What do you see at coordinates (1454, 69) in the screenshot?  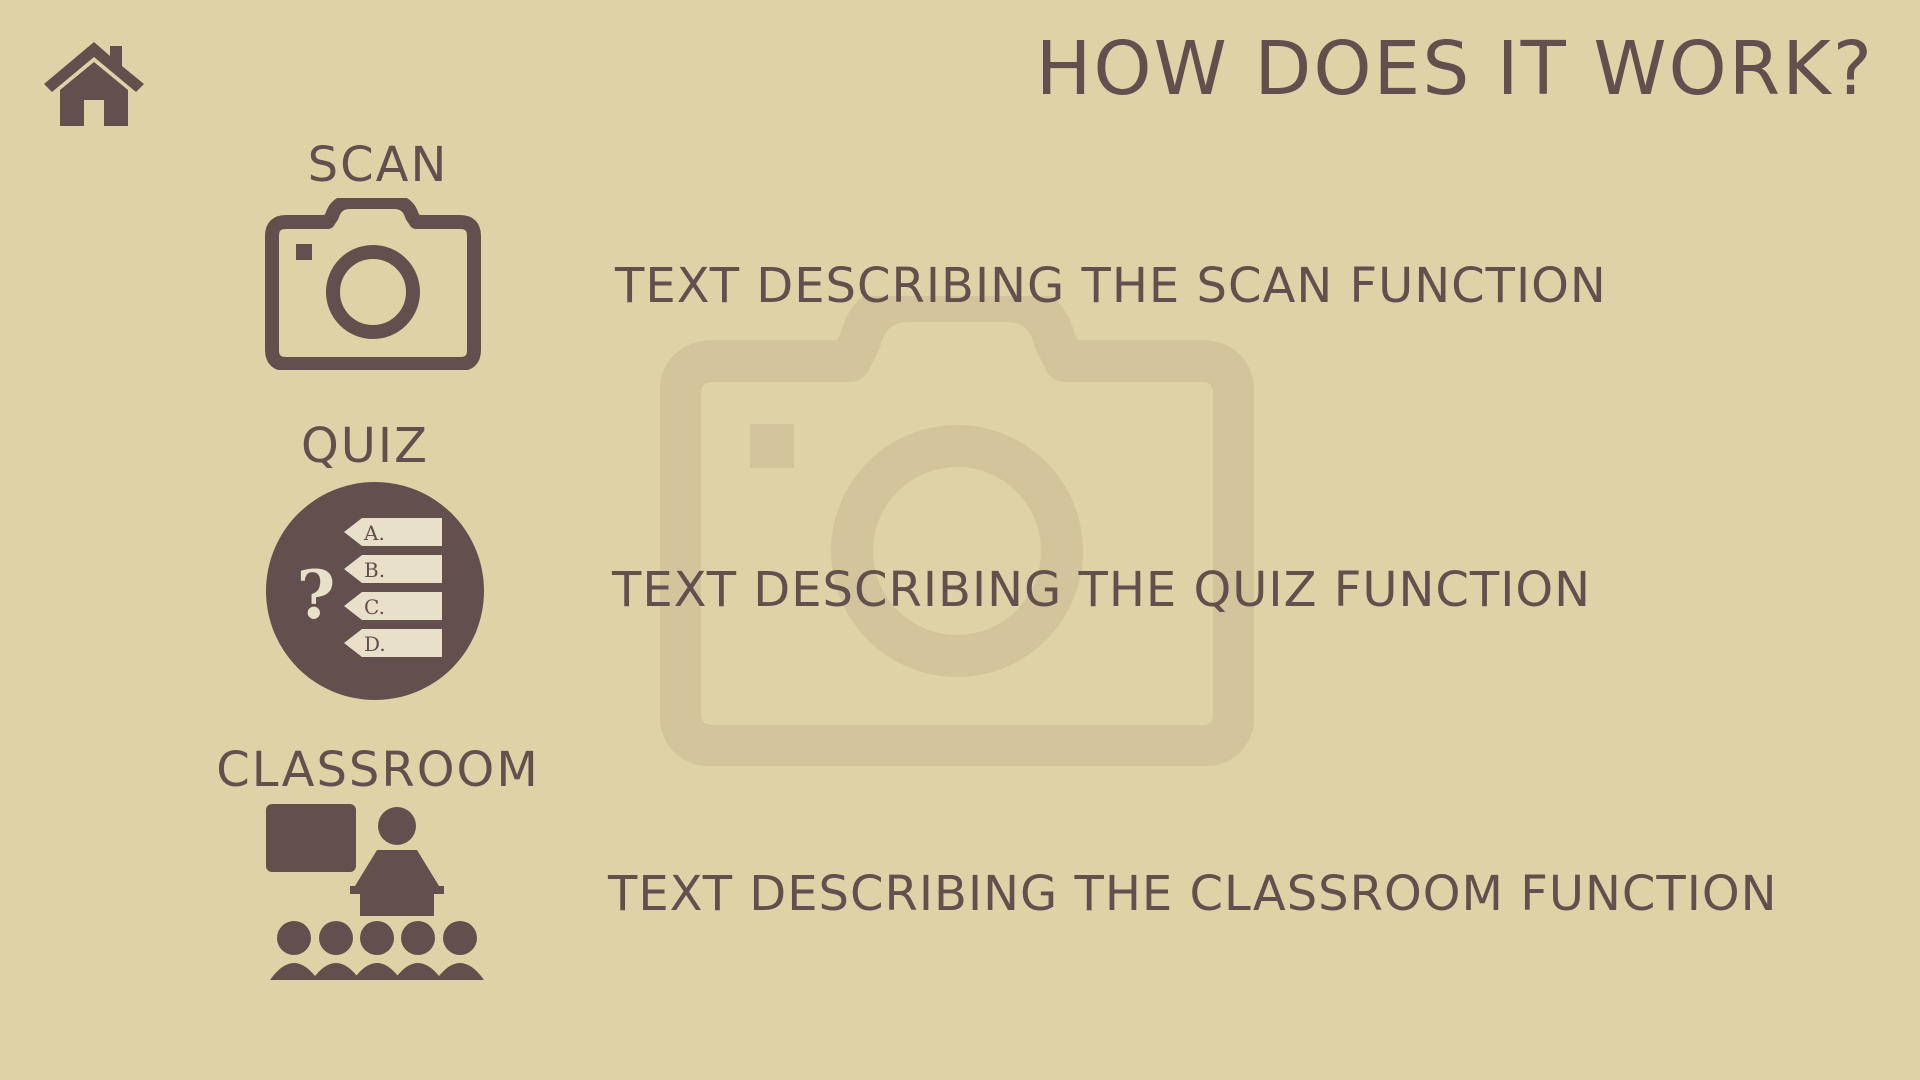 I see `page-title: HOW DOES IT WORK?` at bounding box center [1454, 69].